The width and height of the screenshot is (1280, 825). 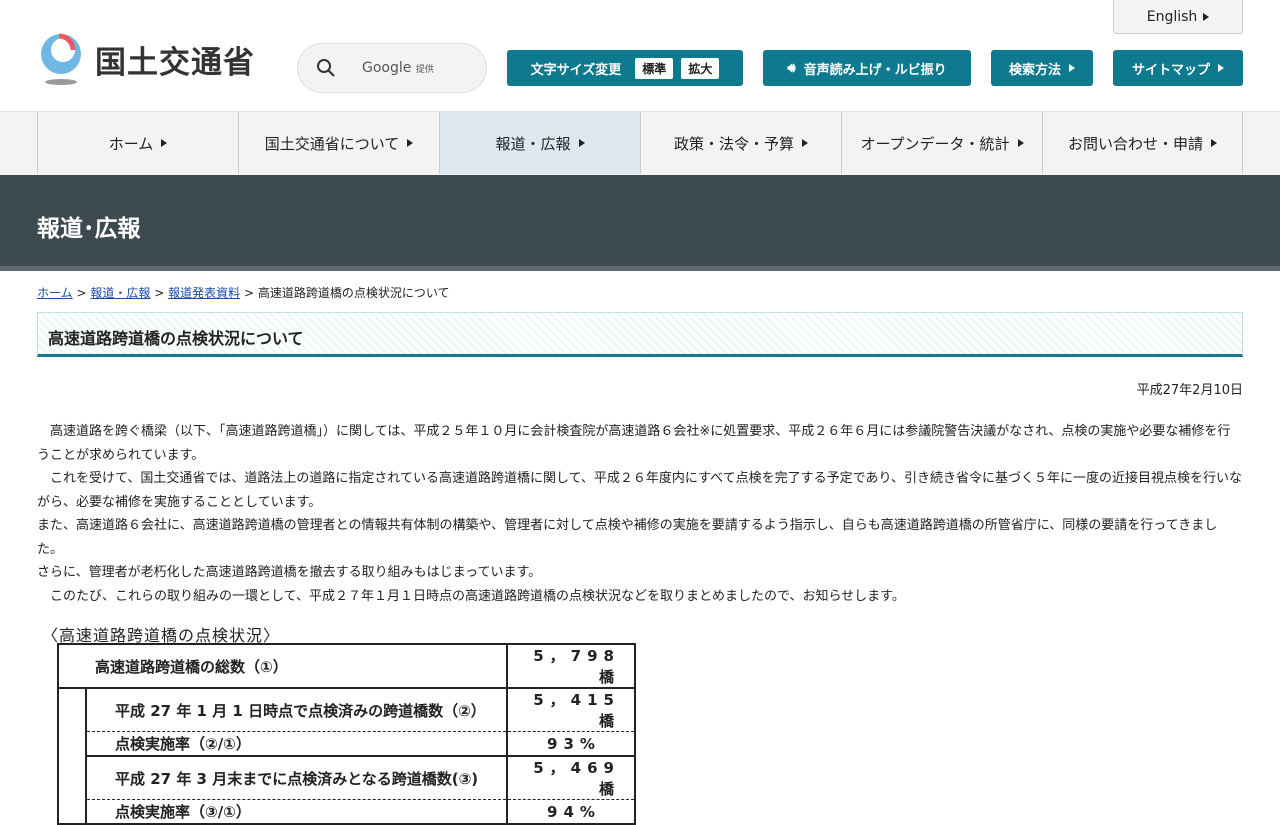 I want to click on logo-text: 国土交通省, so click(x=175, y=62).